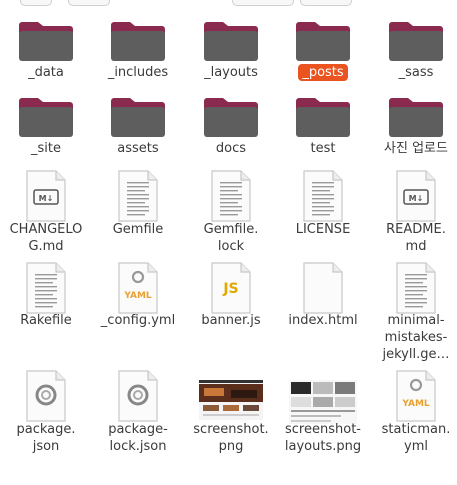 This screenshot has height=485, width=457. I want to click on svg-text: JS, so click(230, 289).